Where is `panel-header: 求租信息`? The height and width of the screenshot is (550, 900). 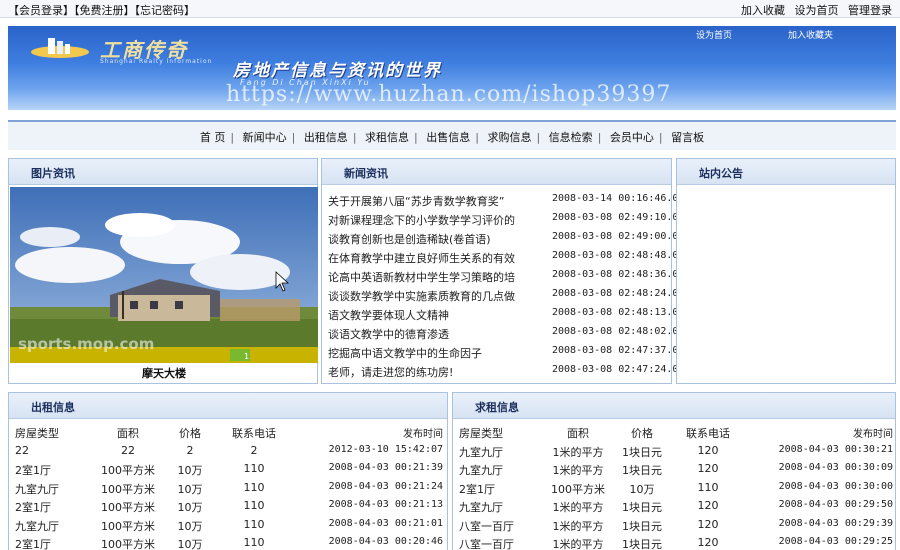
panel-header: 求租信息 is located at coordinates (674, 406).